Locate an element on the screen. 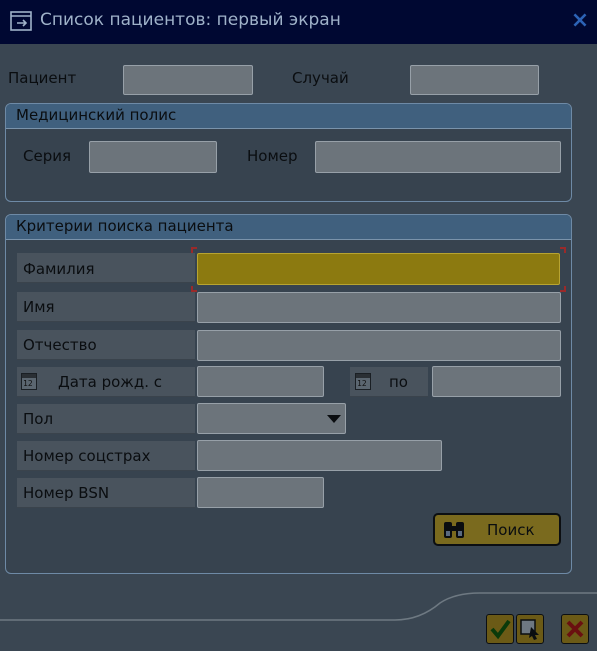 This screenshot has width=597, height=651. series-input is located at coordinates (153, 157).